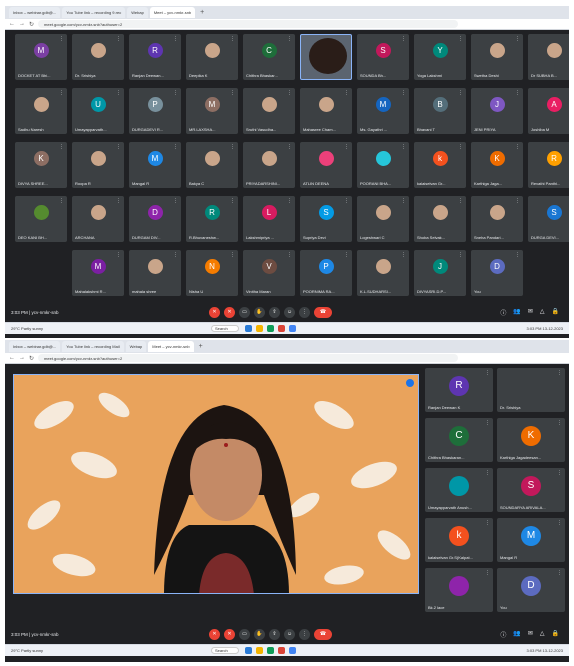 Image resolution: width=574 pixels, height=666 pixels. Describe the element at coordinates (459, 390) in the screenshot. I see `participant-tile: R ⋮ Ranjan Deewan K` at that location.